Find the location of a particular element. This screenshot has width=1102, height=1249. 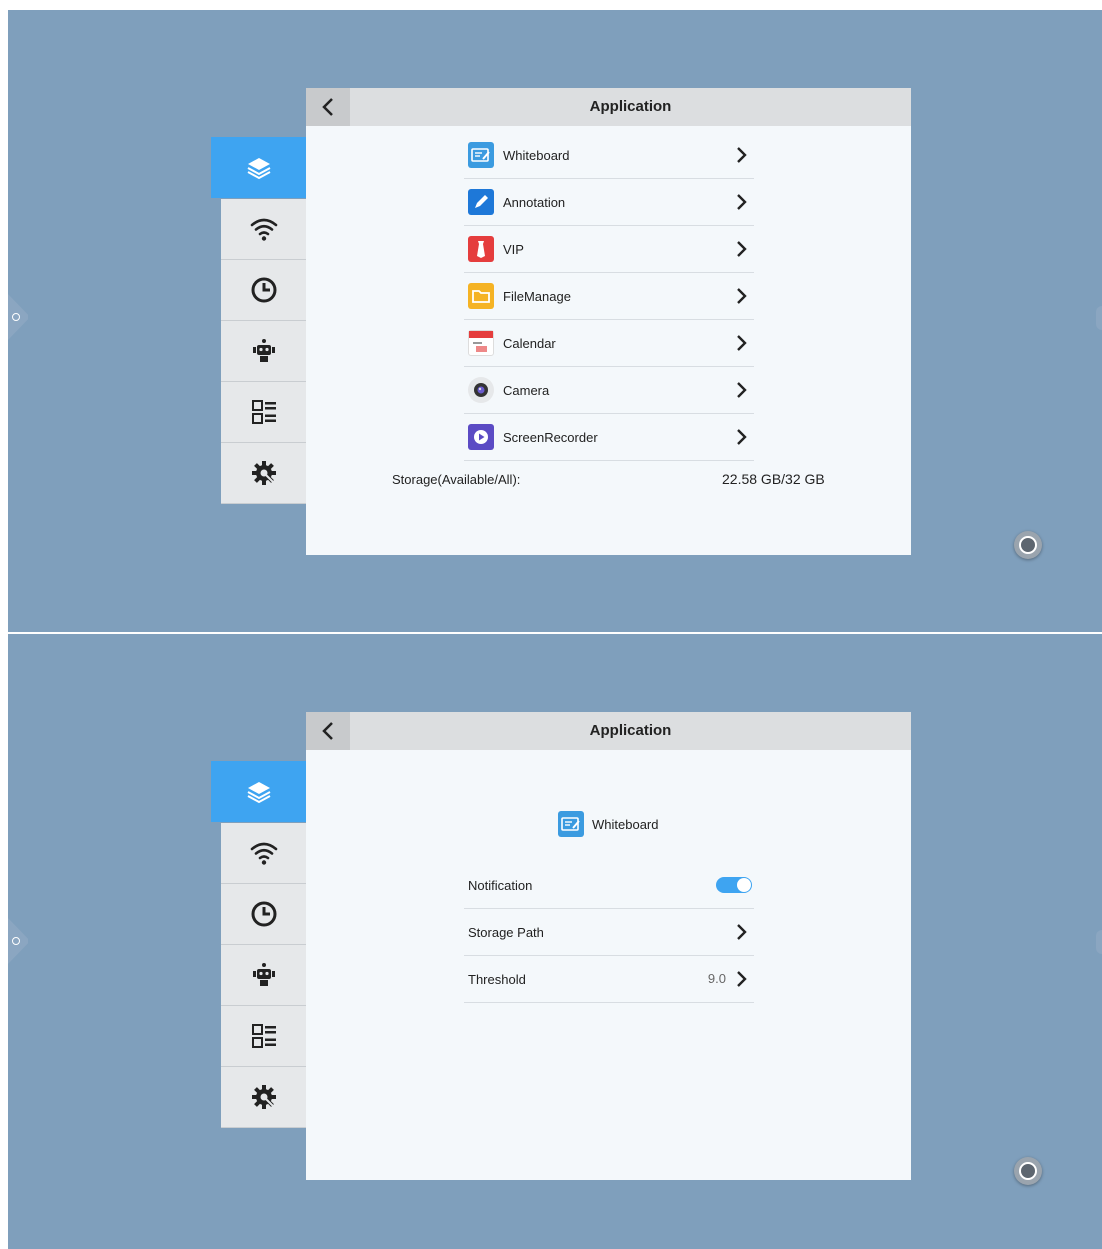

setting-row-threshold: Threshold 9.0 is located at coordinates (609, 979).